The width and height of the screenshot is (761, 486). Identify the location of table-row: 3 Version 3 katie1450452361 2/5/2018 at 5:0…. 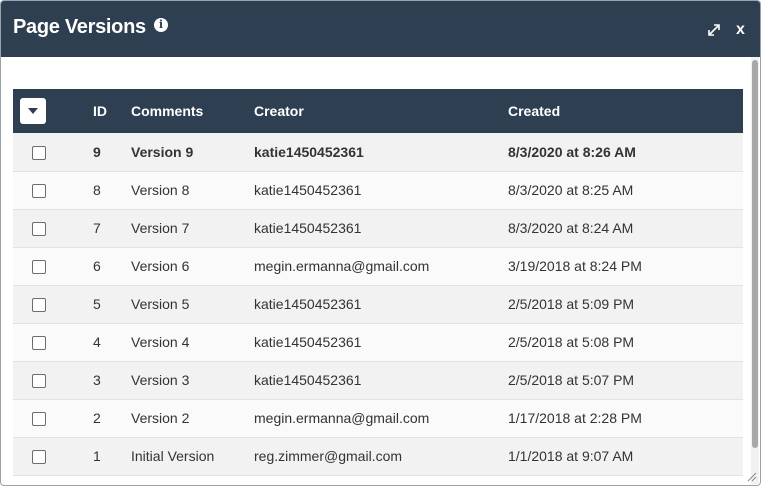
(378, 380).